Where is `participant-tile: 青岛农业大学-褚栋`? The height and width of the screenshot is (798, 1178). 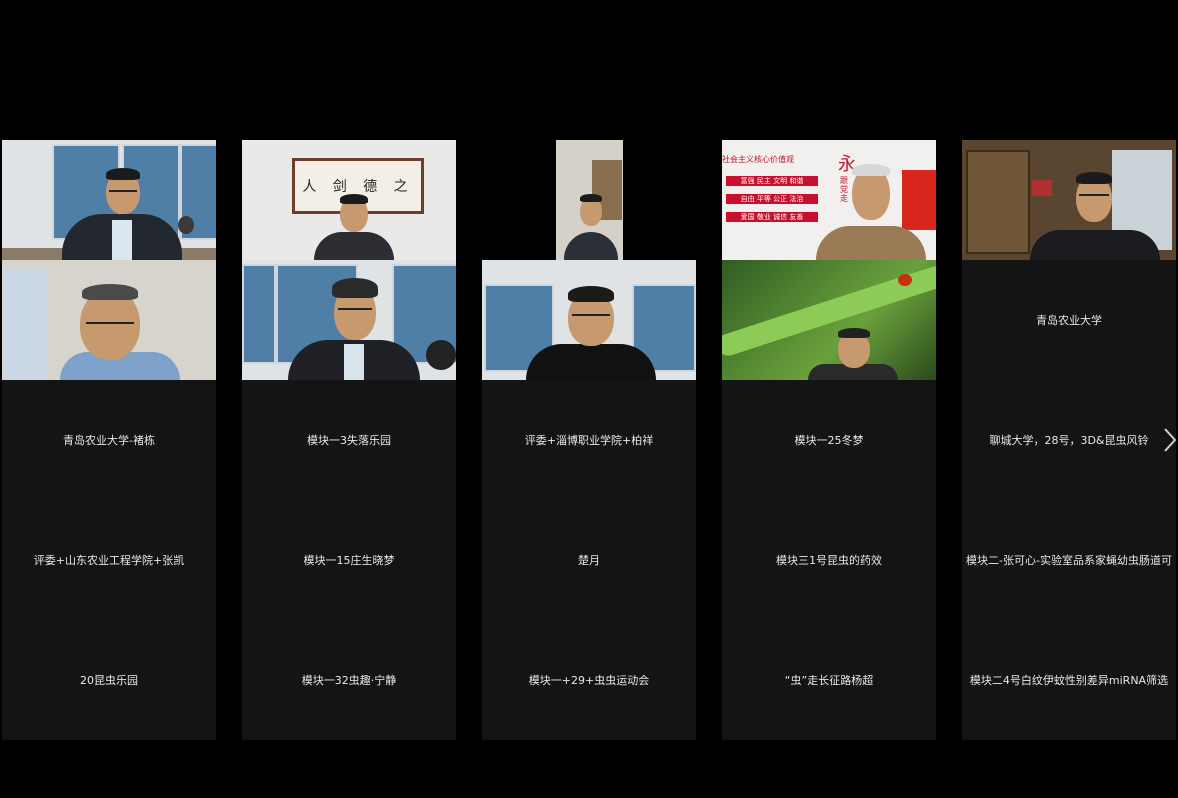
participant-tile: 青岛农业大学-褚栋 is located at coordinates (109, 440).